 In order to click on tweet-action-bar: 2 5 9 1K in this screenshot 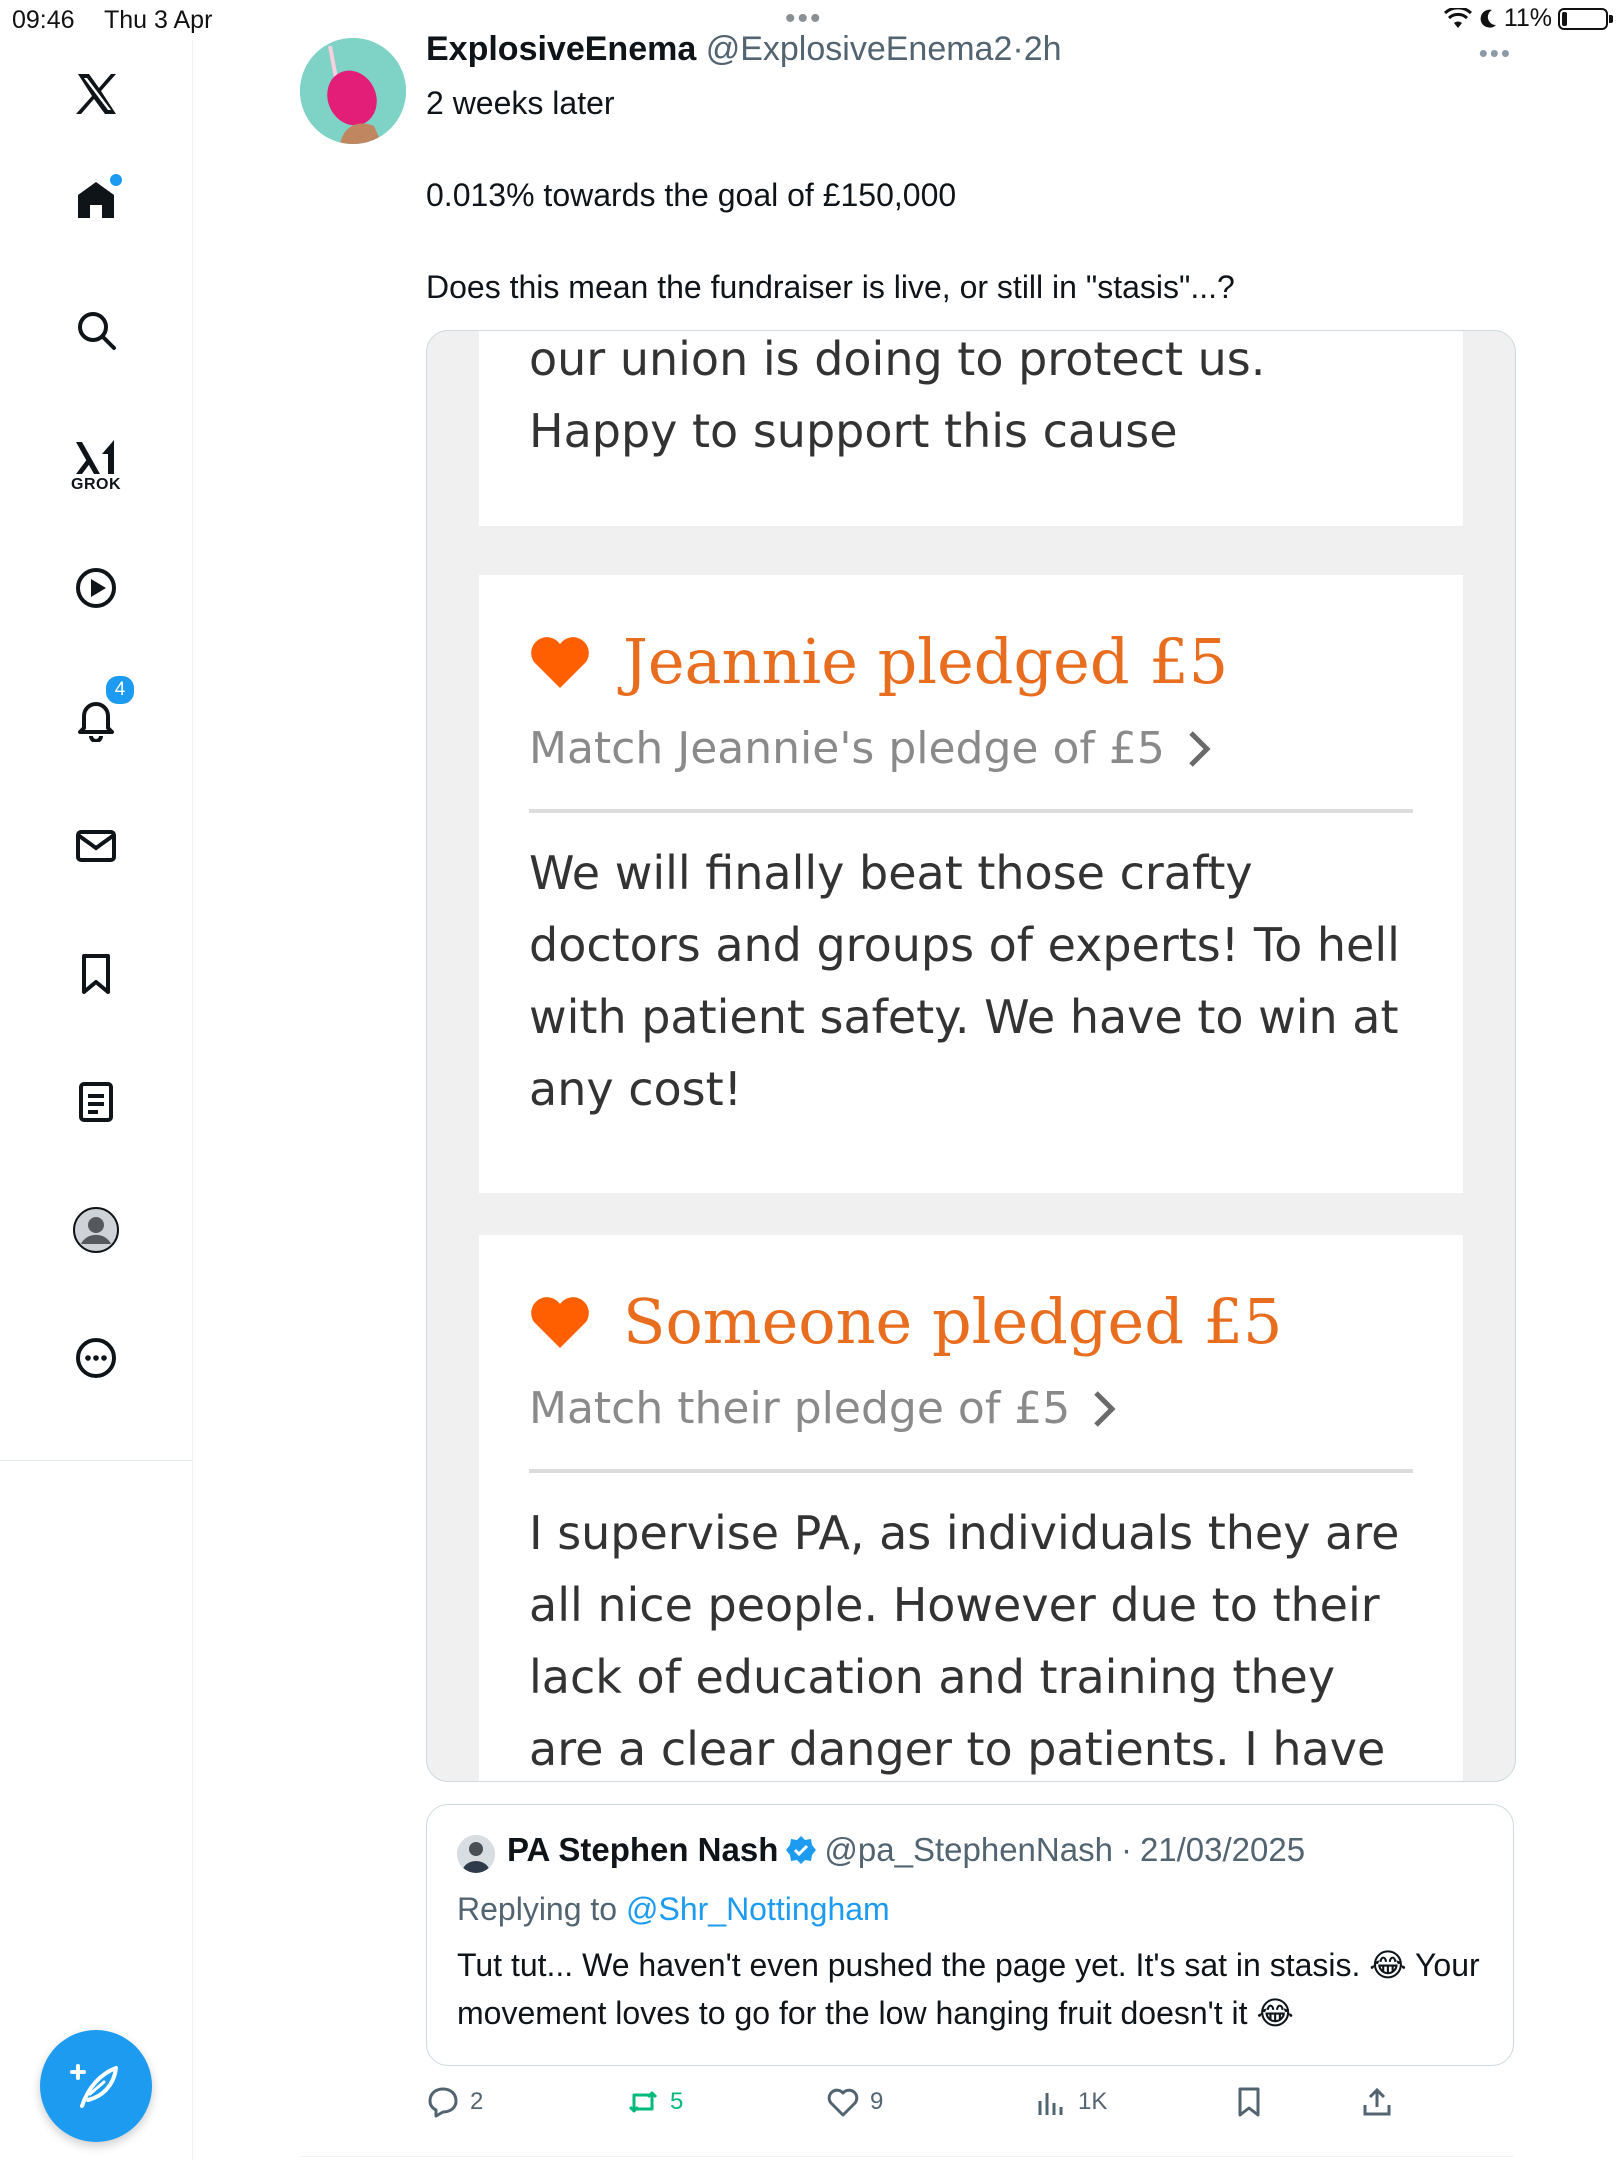, I will do `click(970, 2110)`.